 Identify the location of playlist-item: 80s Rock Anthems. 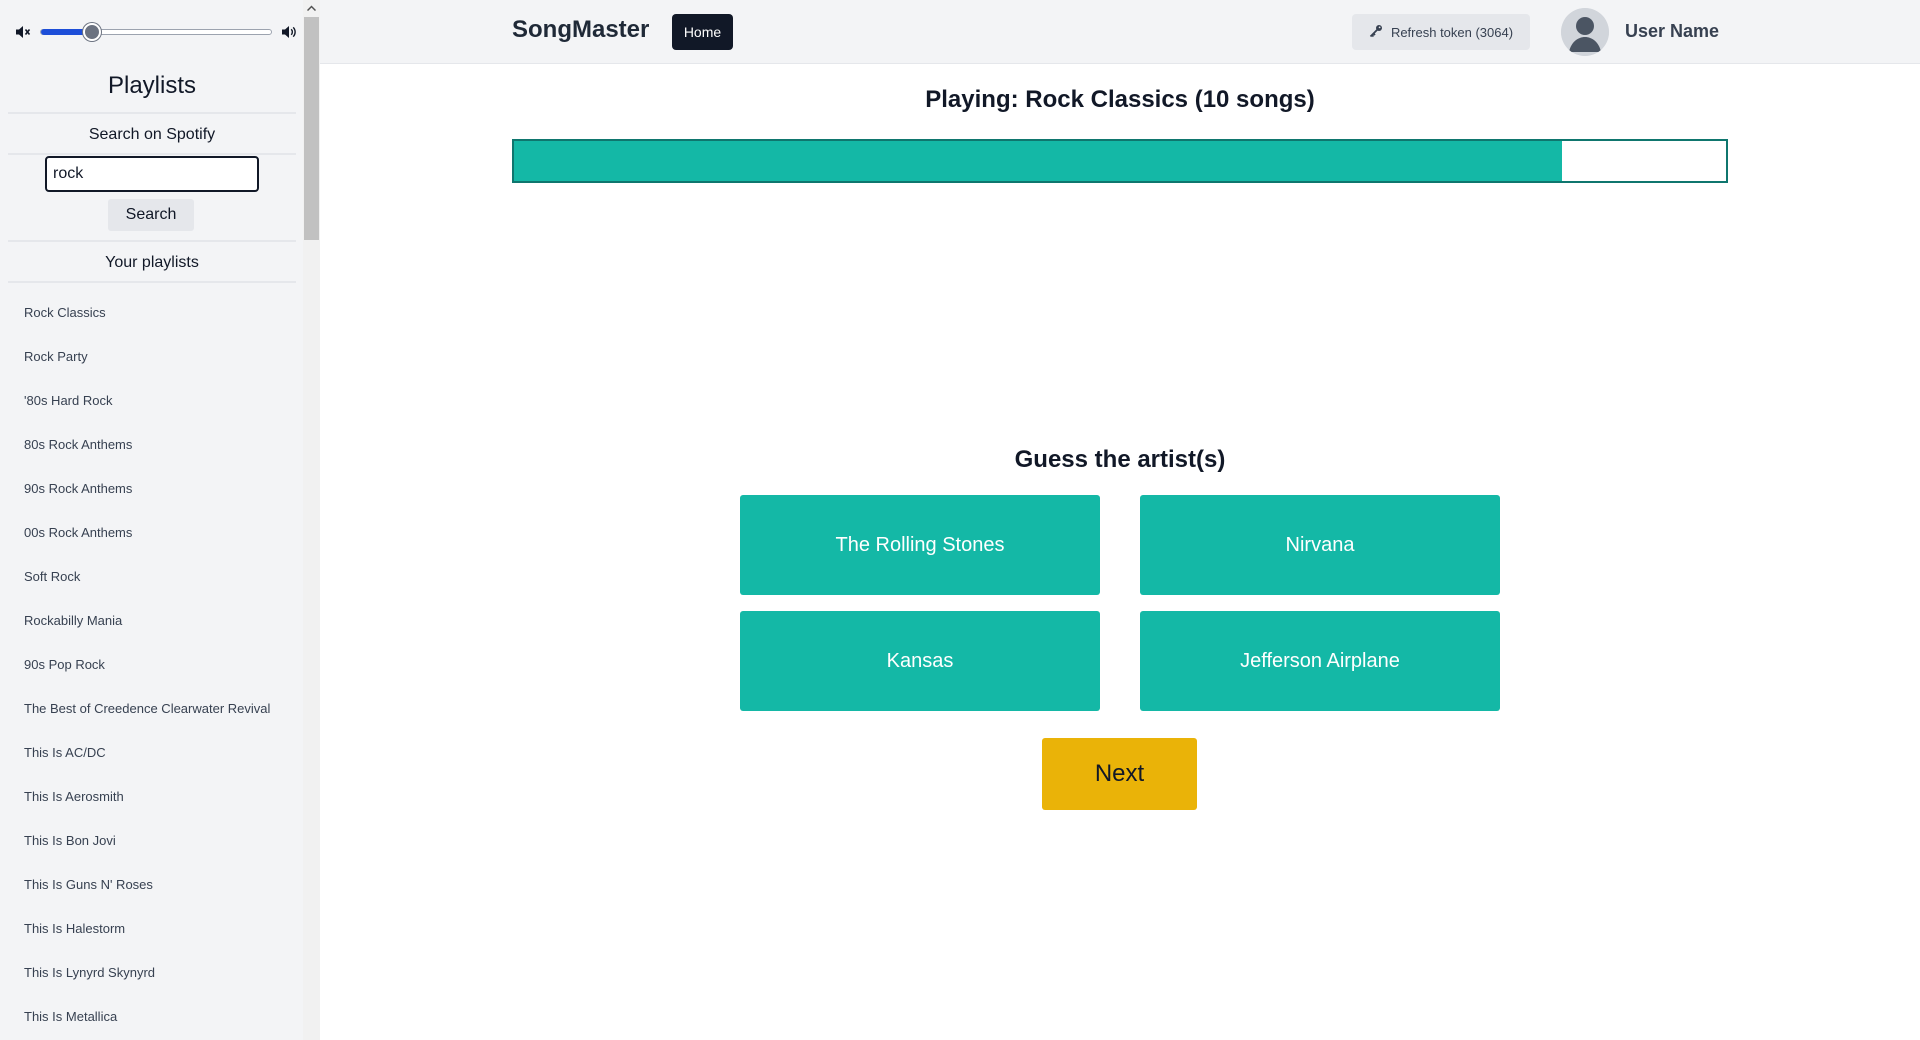
(152, 444).